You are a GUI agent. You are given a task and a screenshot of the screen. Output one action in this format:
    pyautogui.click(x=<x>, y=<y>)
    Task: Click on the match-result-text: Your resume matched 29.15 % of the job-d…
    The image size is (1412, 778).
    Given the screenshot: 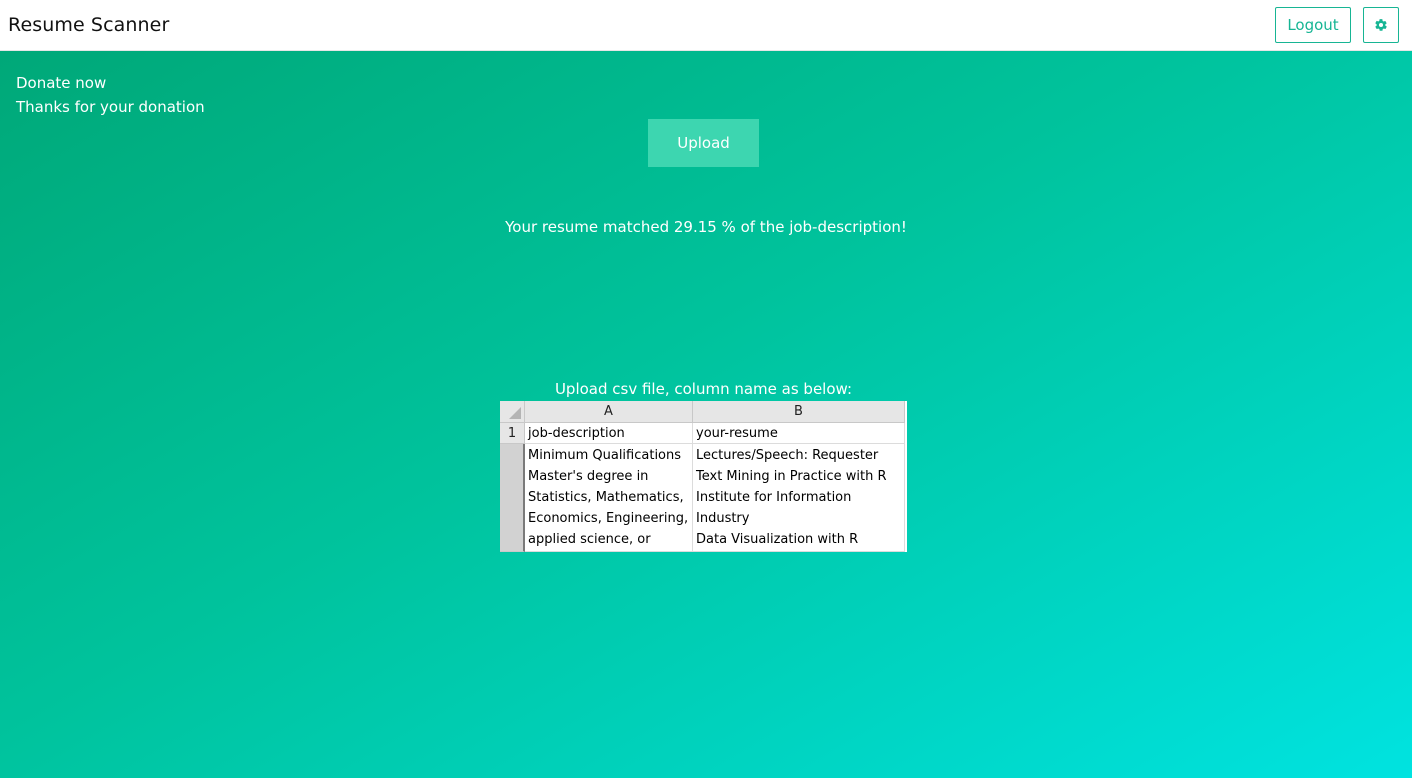 What is the action you would take?
    pyautogui.click(x=706, y=227)
    